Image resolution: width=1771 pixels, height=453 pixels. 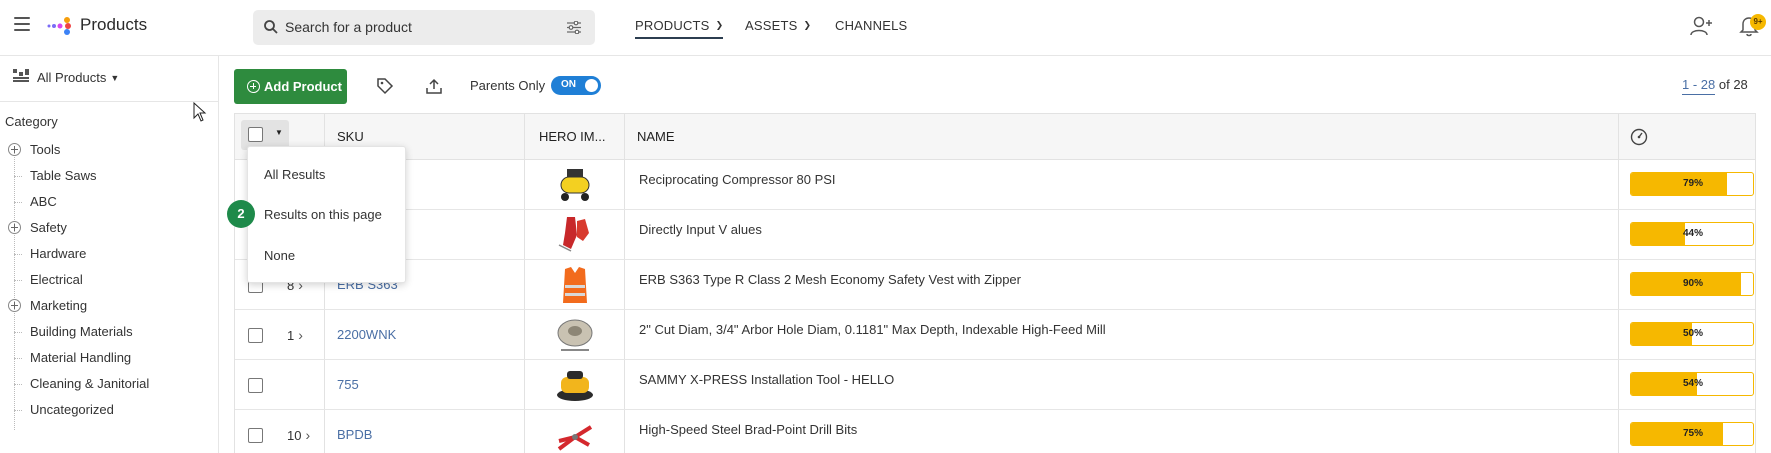 What do you see at coordinates (366, 334) in the screenshot?
I see `product-sku: 2200WNK` at bounding box center [366, 334].